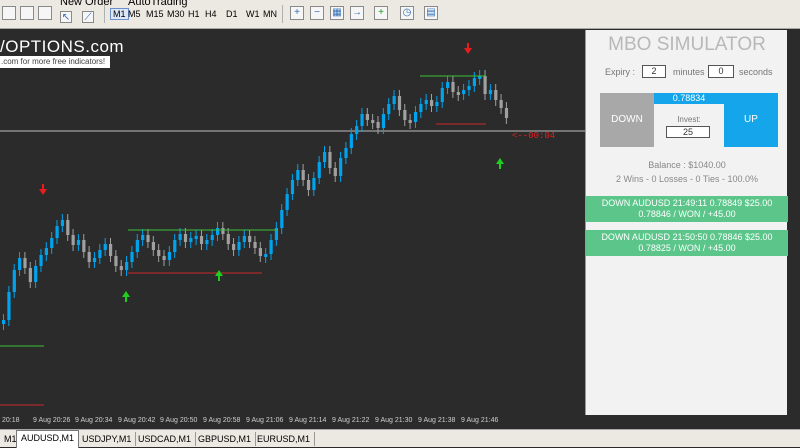  Describe the element at coordinates (480, 420) in the screenshot. I see `time-label: 9 Aug 21:46` at that location.